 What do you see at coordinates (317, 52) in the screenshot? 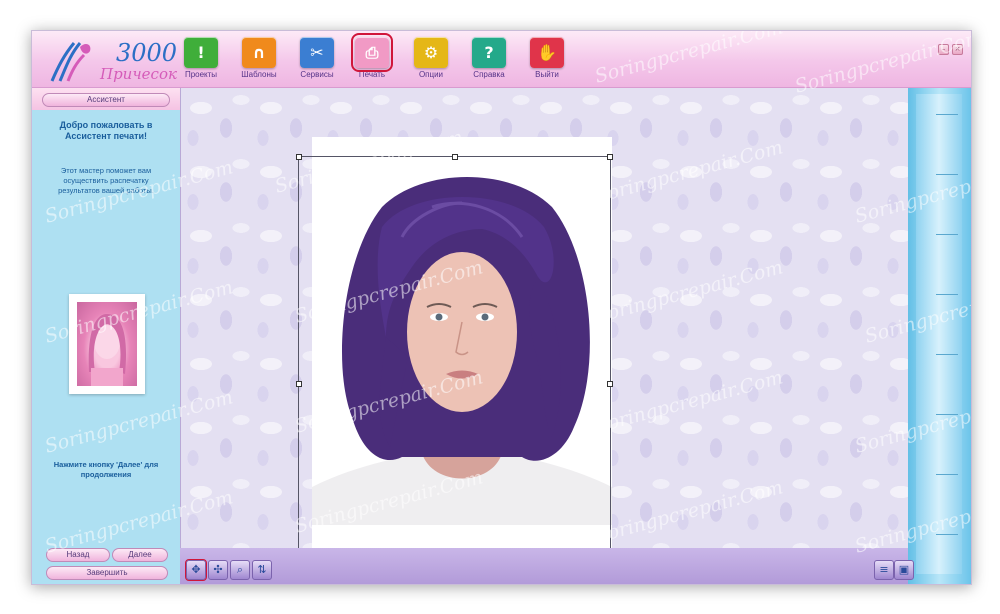
I see `services-icon: ✂` at bounding box center [317, 52].